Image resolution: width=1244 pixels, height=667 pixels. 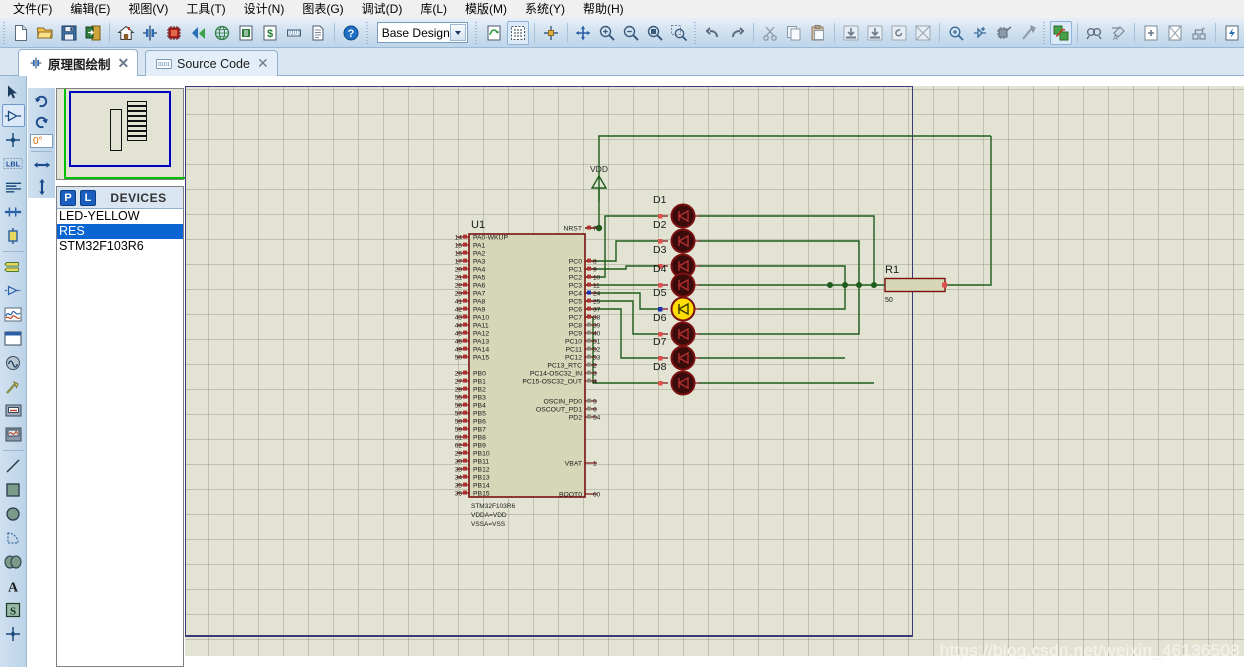 What do you see at coordinates (433, 9) in the screenshot?
I see `menu-library: 库(L)` at bounding box center [433, 9].